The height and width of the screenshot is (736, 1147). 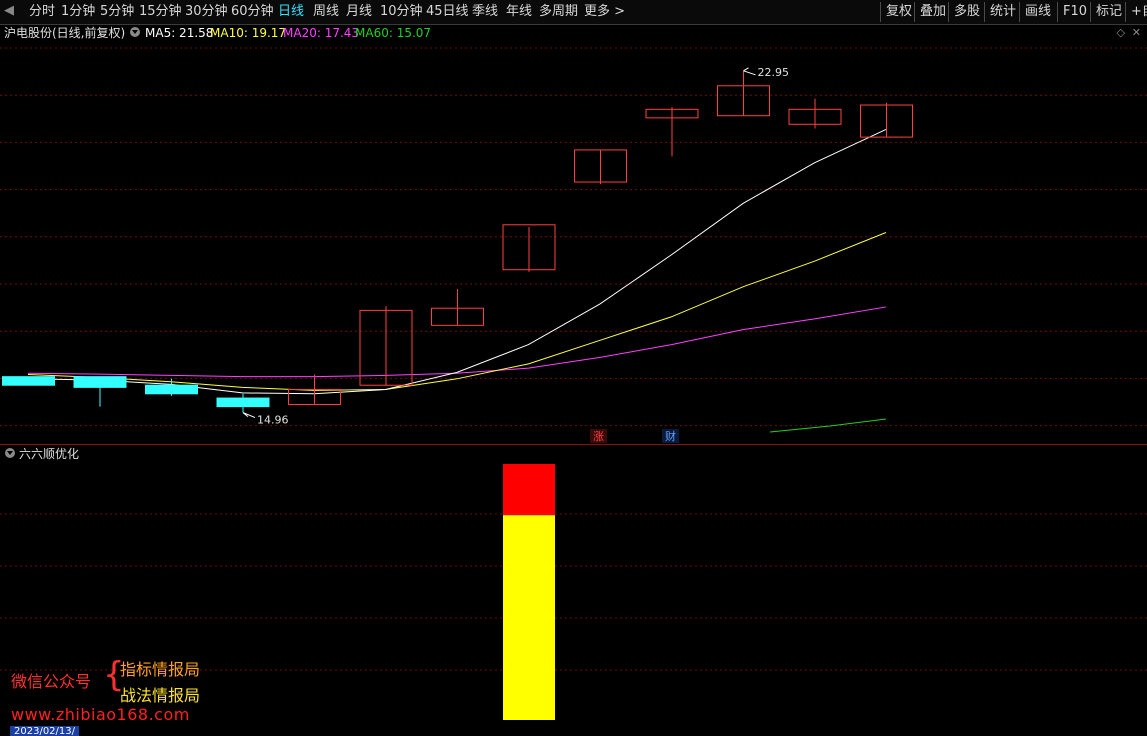 What do you see at coordinates (10, 453) in the screenshot?
I see `chevron-down-icon` at bounding box center [10, 453].